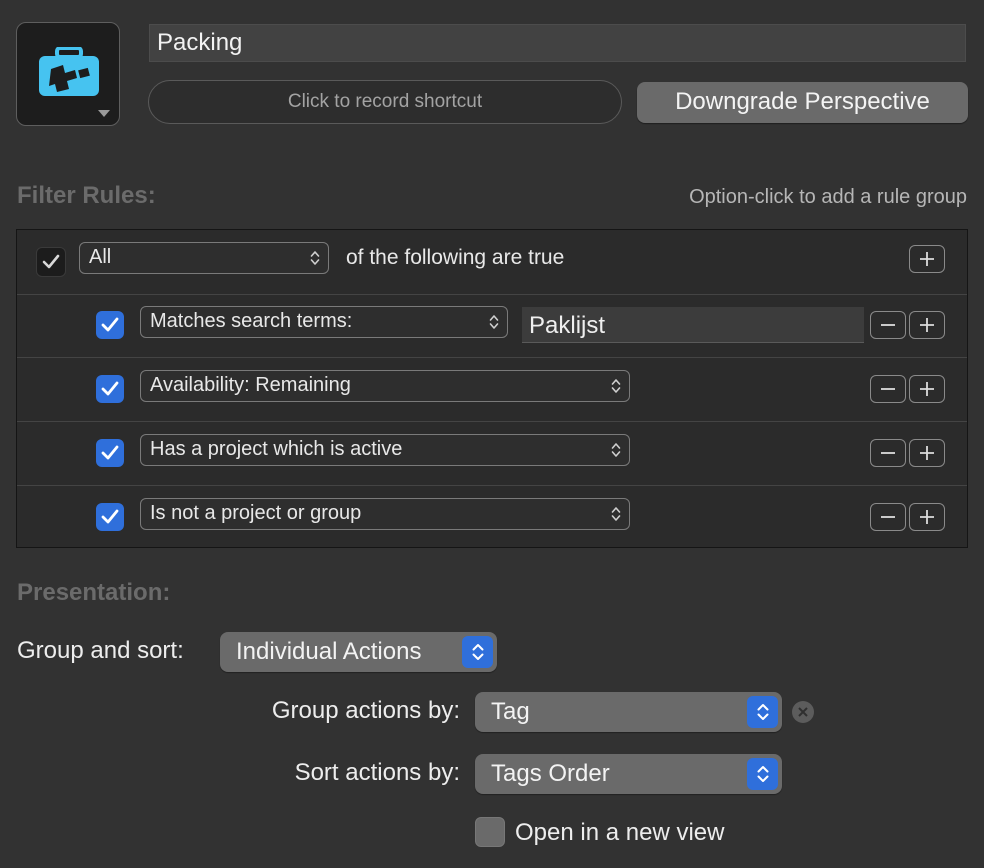 The width and height of the screenshot is (984, 868). Describe the element at coordinates (550, 773) in the screenshot. I see `sort-actions-by-value: Tags Order` at that location.